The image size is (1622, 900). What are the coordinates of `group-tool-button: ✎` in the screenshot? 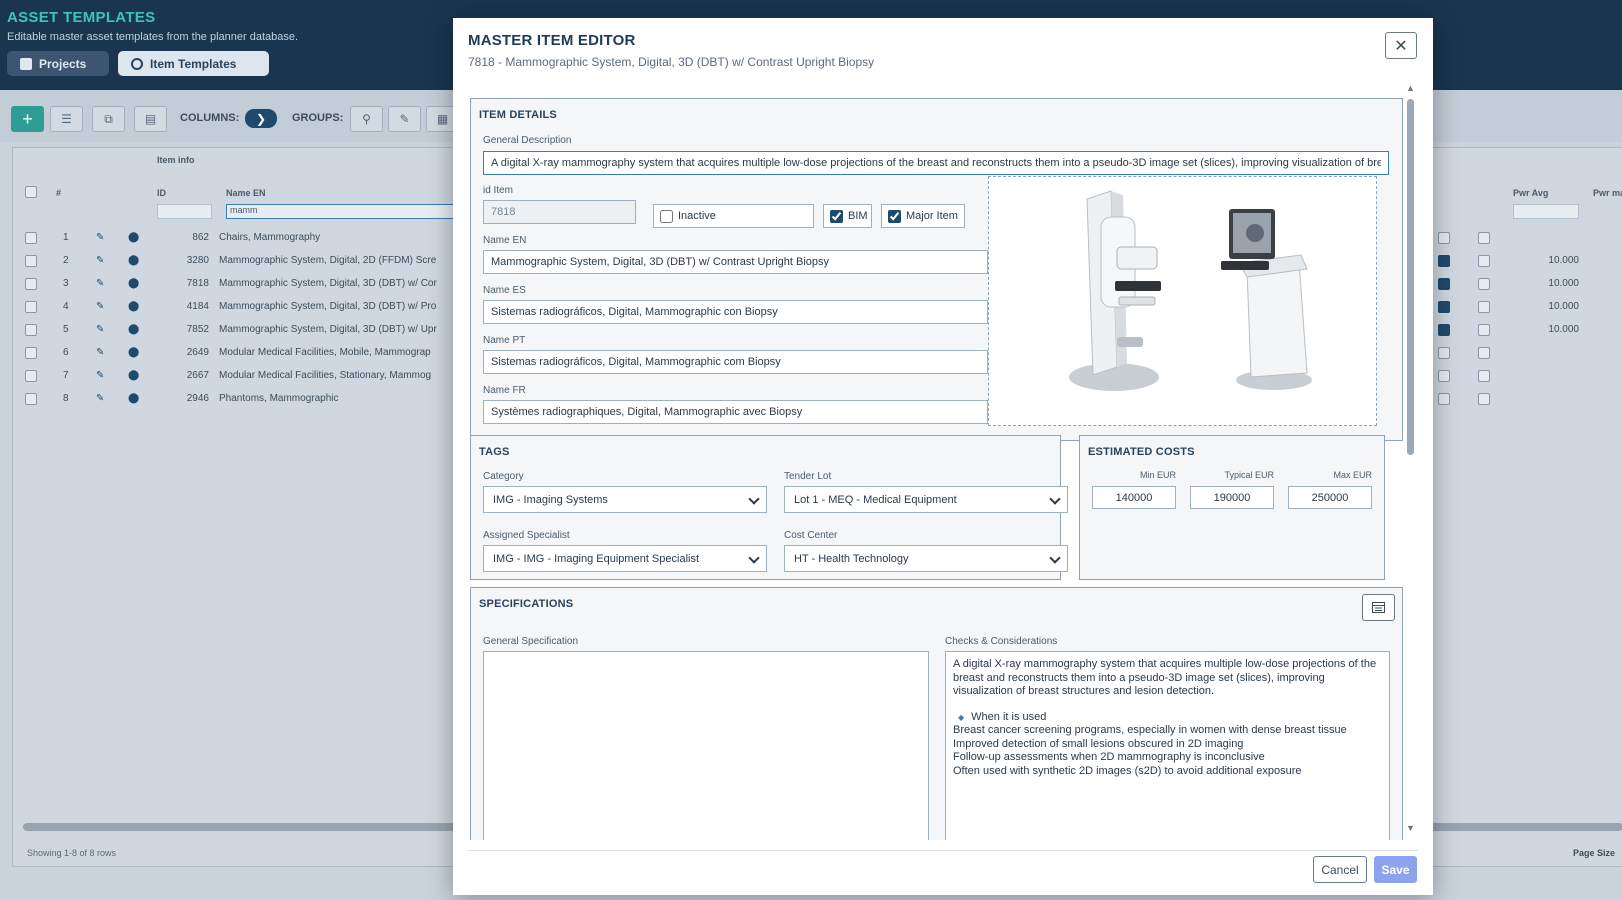 It's located at (404, 119).